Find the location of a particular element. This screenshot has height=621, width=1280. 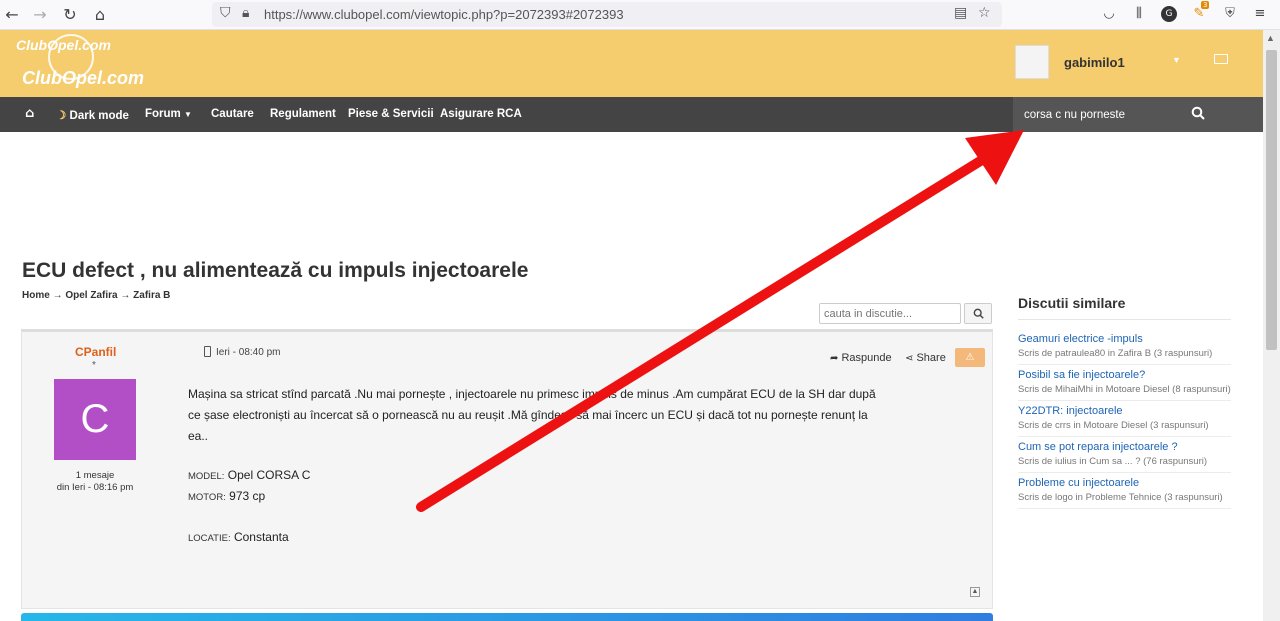

scroll-up-icon: ▲ is located at coordinates (1270, 38).